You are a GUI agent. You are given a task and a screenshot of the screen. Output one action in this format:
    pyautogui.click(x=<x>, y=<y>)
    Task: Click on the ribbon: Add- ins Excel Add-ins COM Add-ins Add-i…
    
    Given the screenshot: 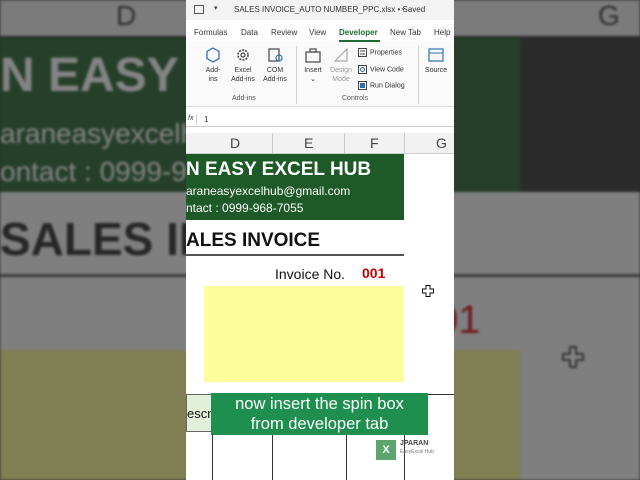 What is the action you would take?
    pyautogui.click(x=320, y=74)
    